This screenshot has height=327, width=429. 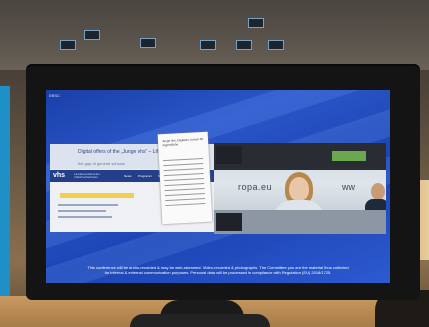 What do you see at coordinates (87, 175) in the screenshot?
I see `vhs-logo-caption: Landesverband der Volkshochschulen` at bounding box center [87, 175].